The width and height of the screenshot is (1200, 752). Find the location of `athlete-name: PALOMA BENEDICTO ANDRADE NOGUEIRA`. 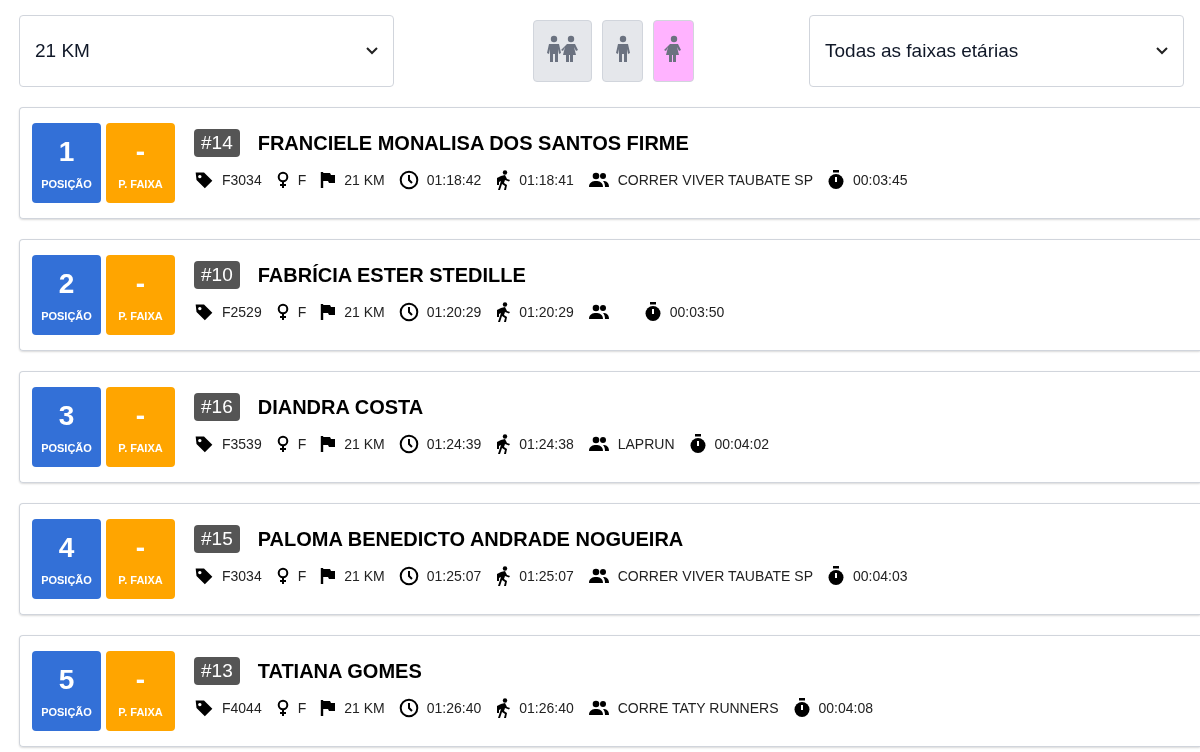

athlete-name: PALOMA BENEDICTO ANDRADE NOGUEIRA is located at coordinates (470, 539).